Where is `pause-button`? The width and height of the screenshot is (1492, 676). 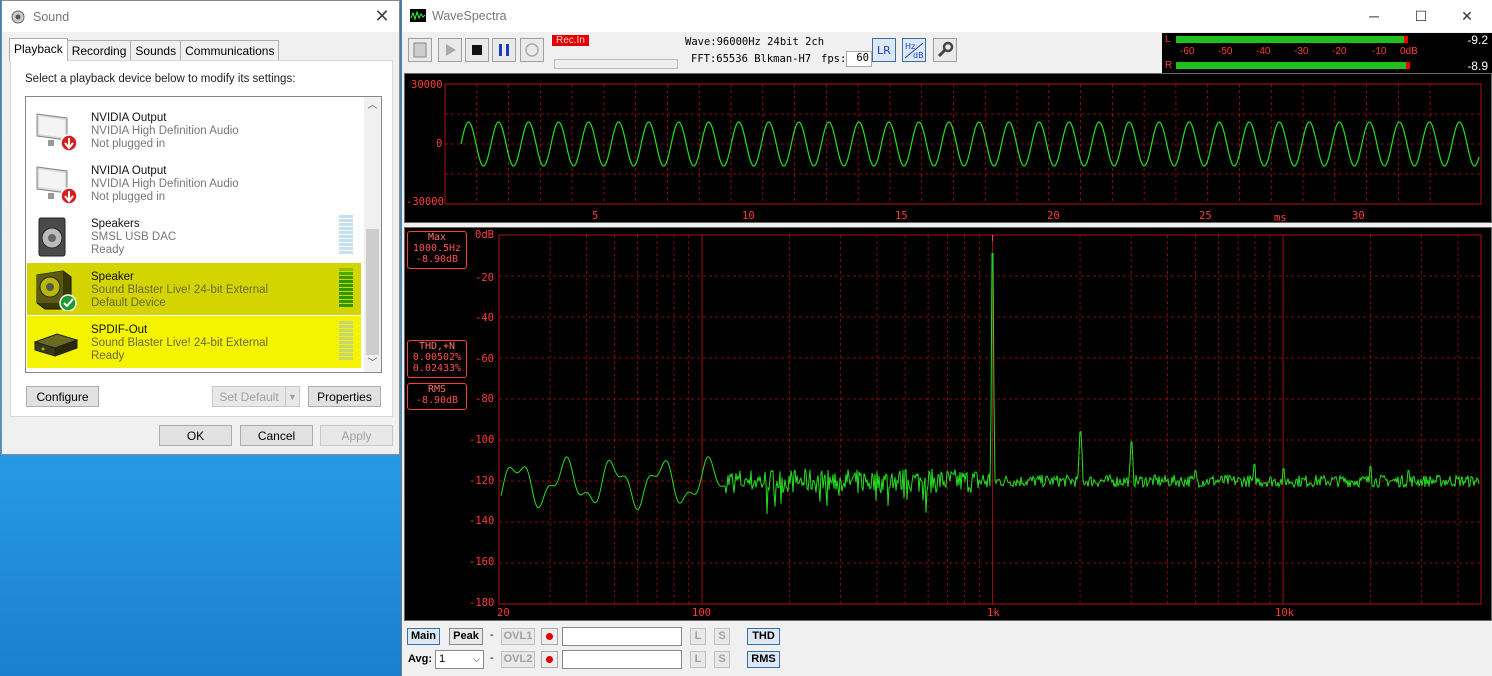 pause-button is located at coordinates (504, 50).